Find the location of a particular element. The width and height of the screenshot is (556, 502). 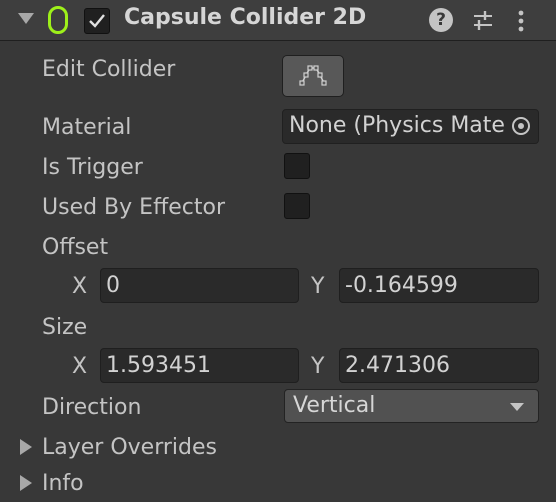

size-y-label: Y is located at coordinates (318, 366).